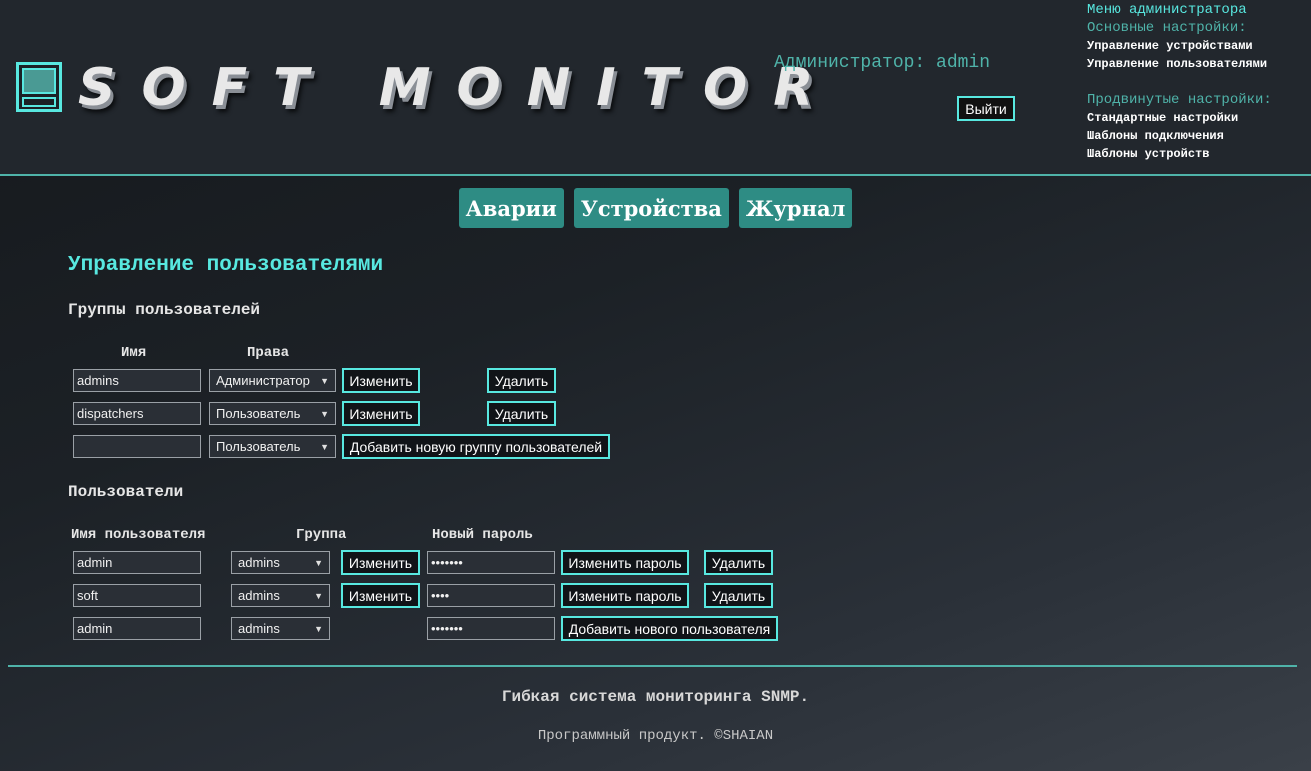  Describe the element at coordinates (258, 413) in the screenshot. I see `group-rights-value: Пользователь` at that location.